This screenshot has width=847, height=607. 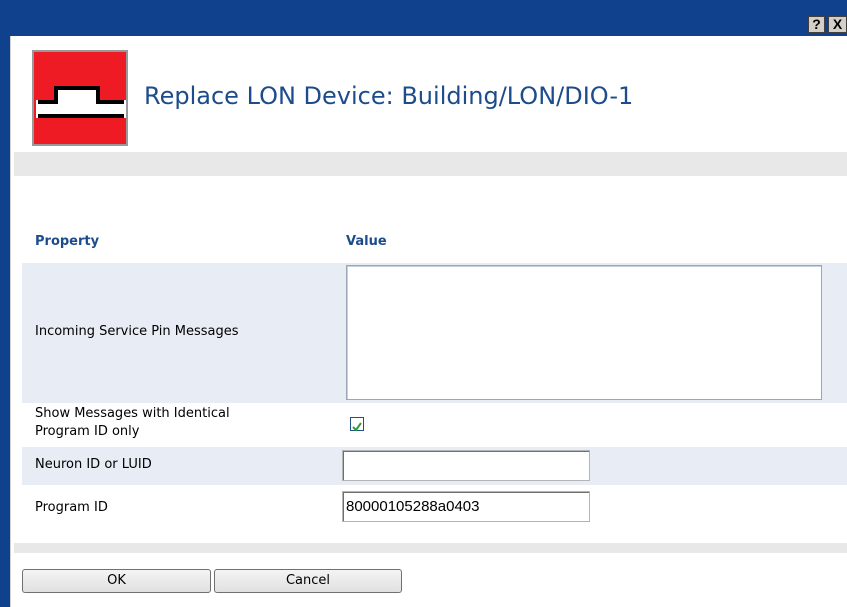 What do you see at coordinates (584, 332) in the screenshot?
I see `service-pin-messages-list` at bounding box center [584, 332].